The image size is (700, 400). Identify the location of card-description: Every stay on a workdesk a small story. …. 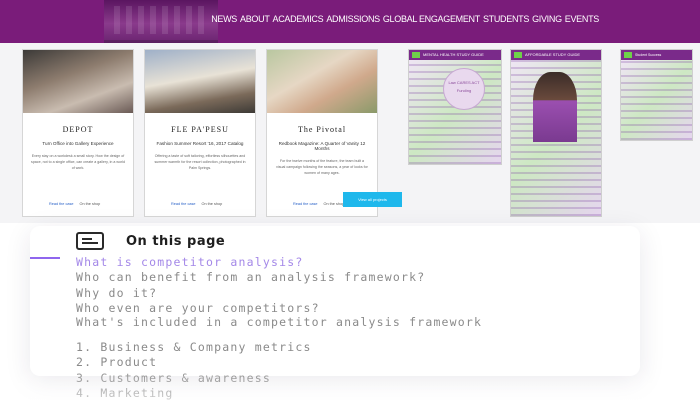
(78, 162).